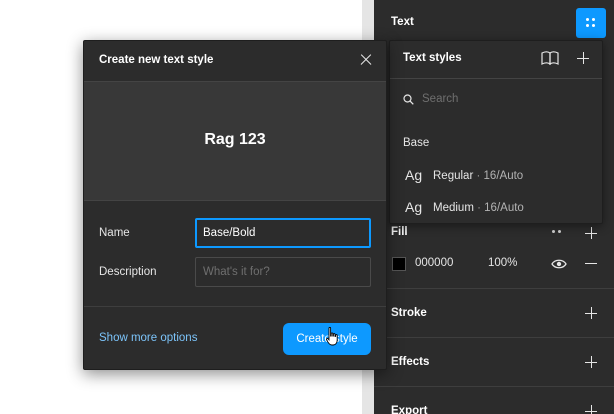  I want to click on style-search, so click(496, 99).